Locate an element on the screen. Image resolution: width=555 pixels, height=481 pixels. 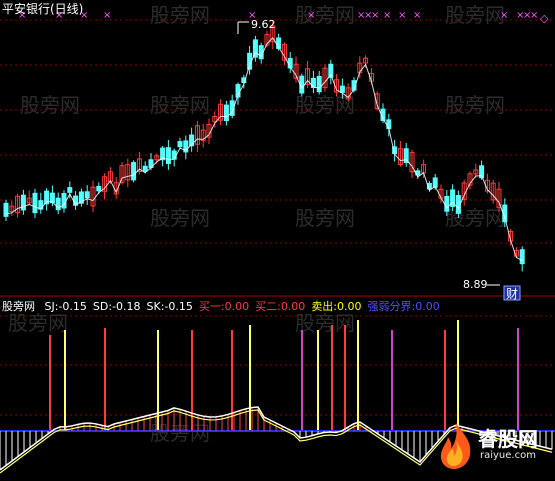
brand-name: 睿股网 is located at coordinates (508, 439).